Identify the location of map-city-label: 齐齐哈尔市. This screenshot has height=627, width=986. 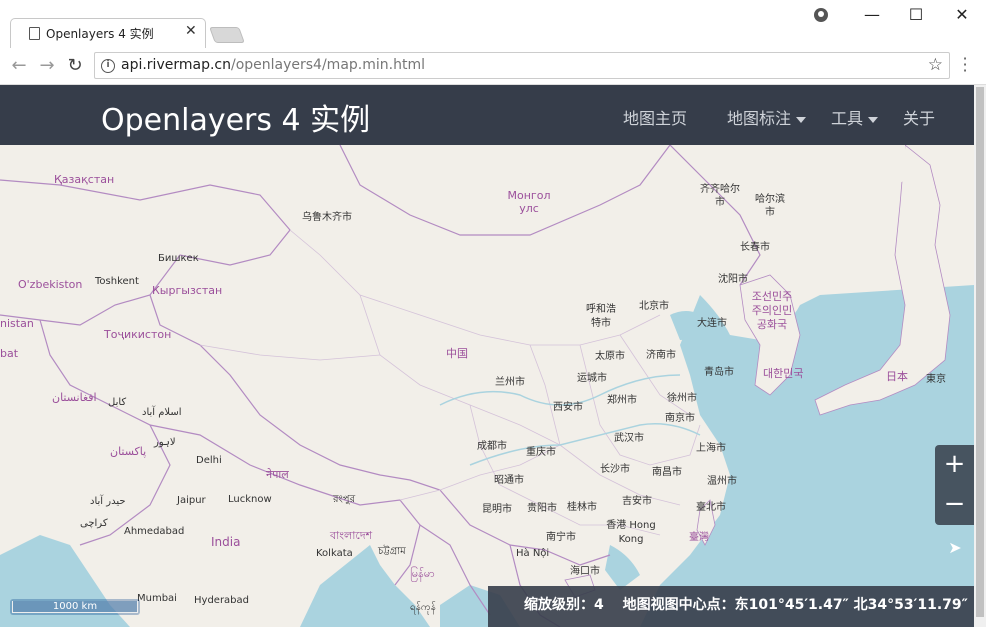
(720, 196).